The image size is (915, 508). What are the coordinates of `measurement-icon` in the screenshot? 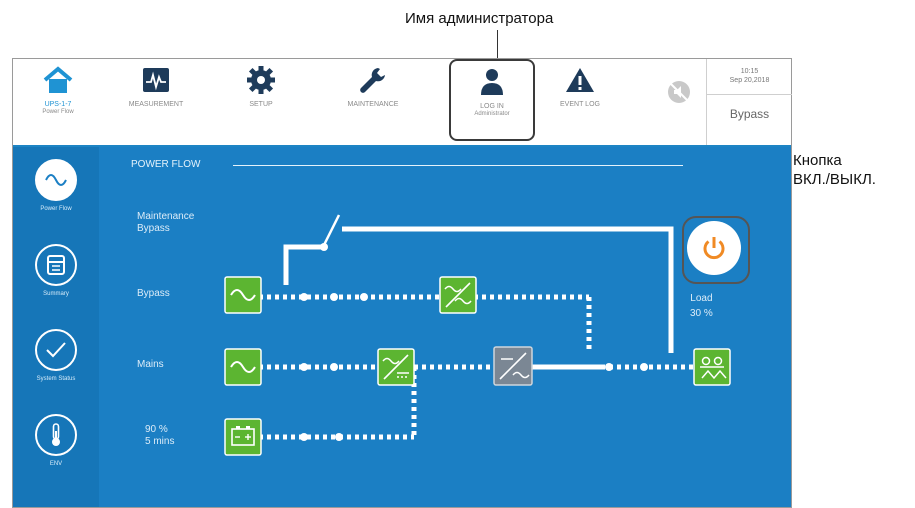 It's located at (156, 80).